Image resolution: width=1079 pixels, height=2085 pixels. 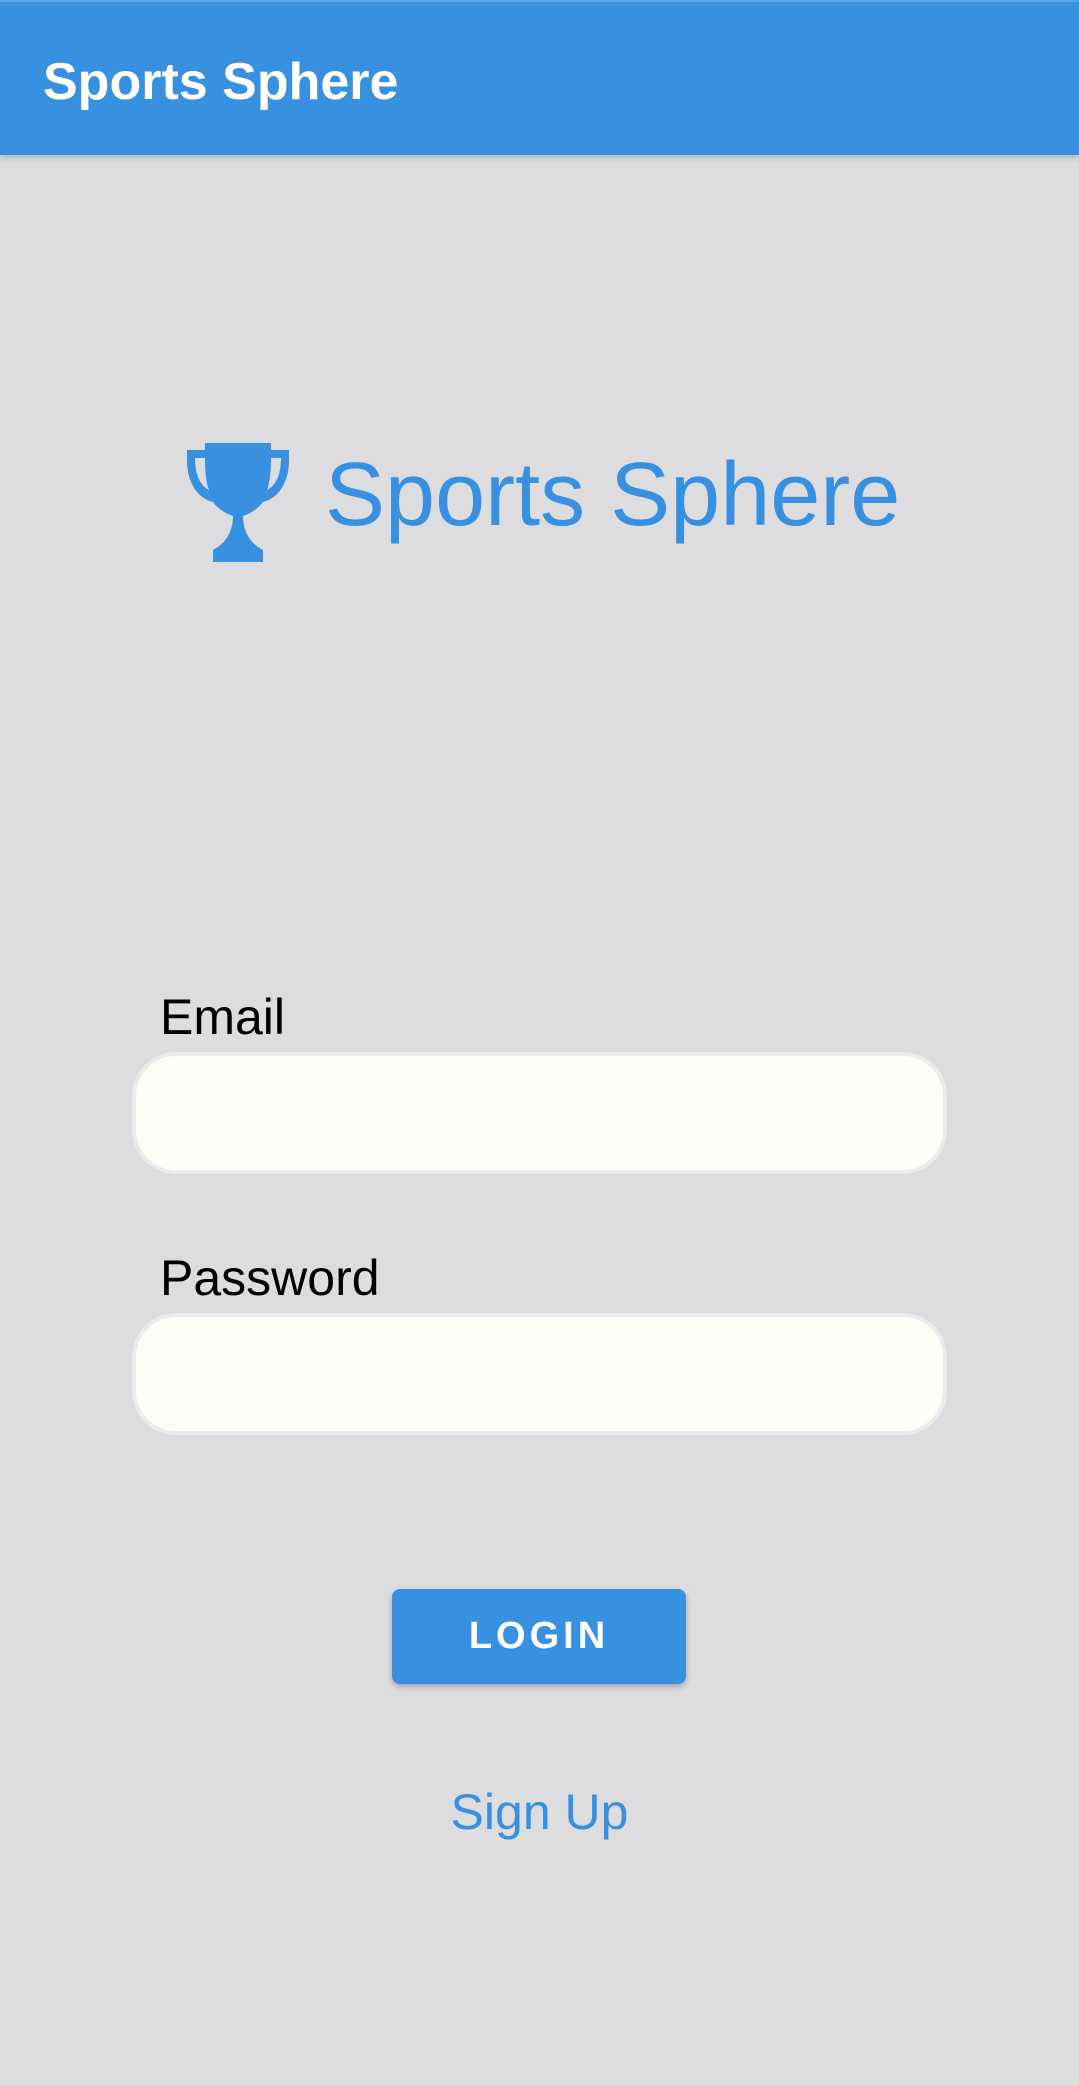 What do you see at coordinates (221, 82) in the screenshot?
I see `app-bar-title: Sports Sphere` at bounding box center [221, 82].